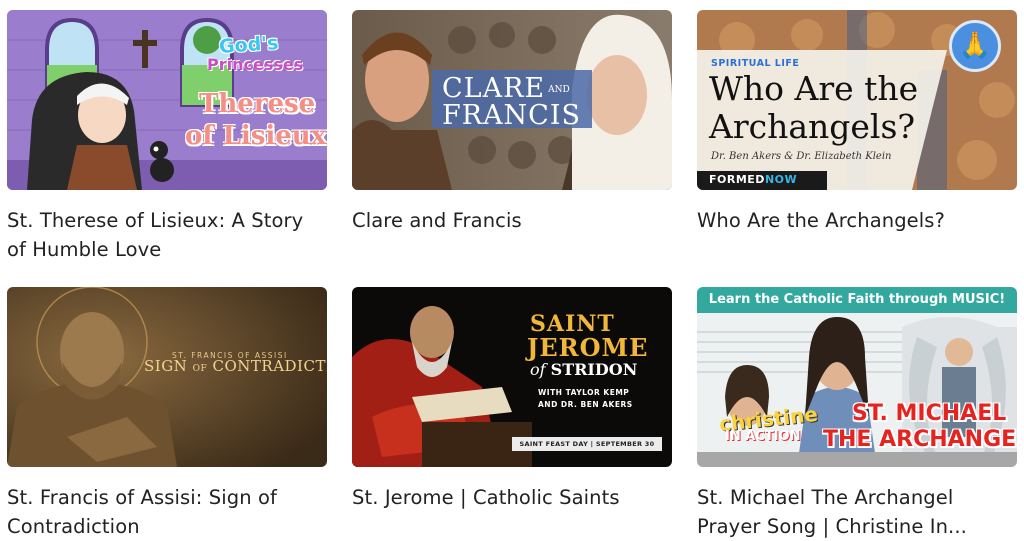  I want to click on princesses-logo-text: Princesses, so click(255, 64).